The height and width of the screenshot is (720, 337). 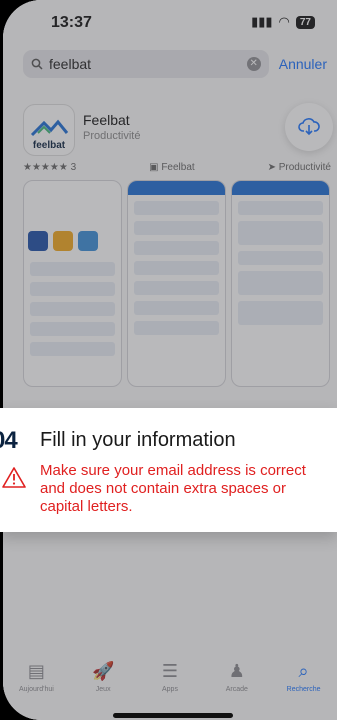 I want to click on rating: ★★★★★ 3, so click(x=49, y=167).